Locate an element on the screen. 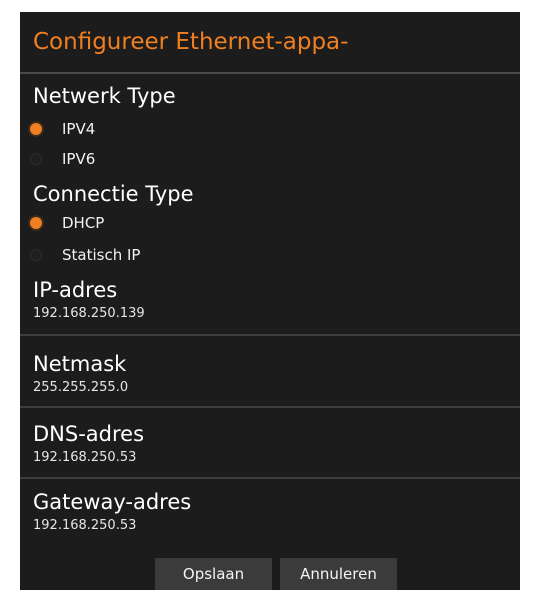 This screenshot has height=604, width=543. save-button: Opslaan is located at coordinates (213, 574).